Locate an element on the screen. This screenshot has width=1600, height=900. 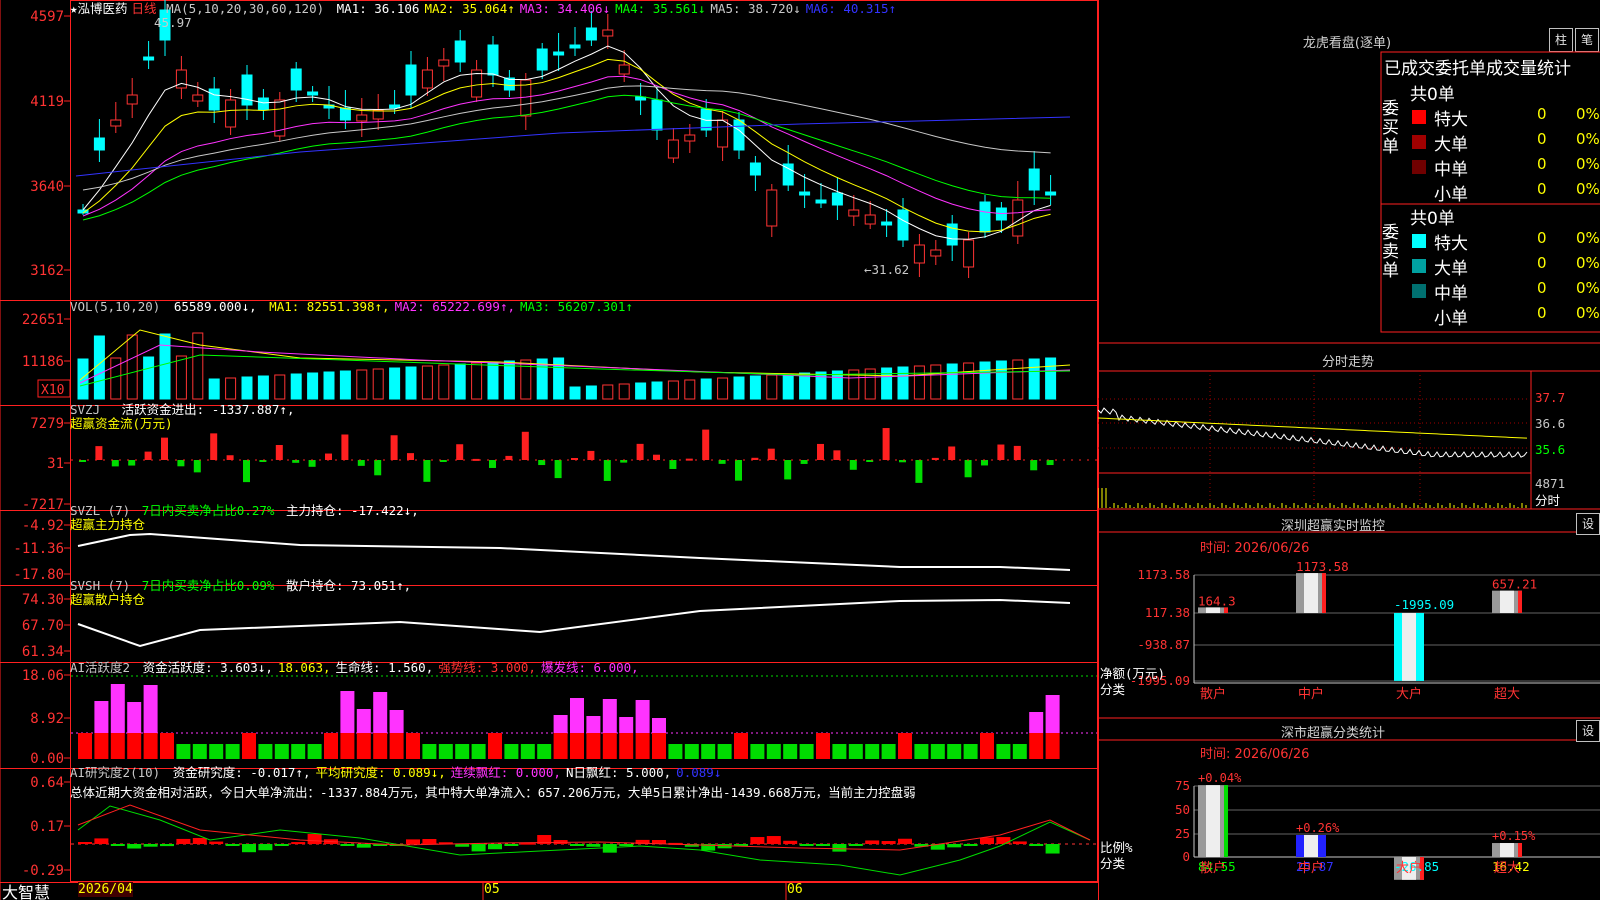
classify-settings-button: 设 is located at coordinates (1588, 731).